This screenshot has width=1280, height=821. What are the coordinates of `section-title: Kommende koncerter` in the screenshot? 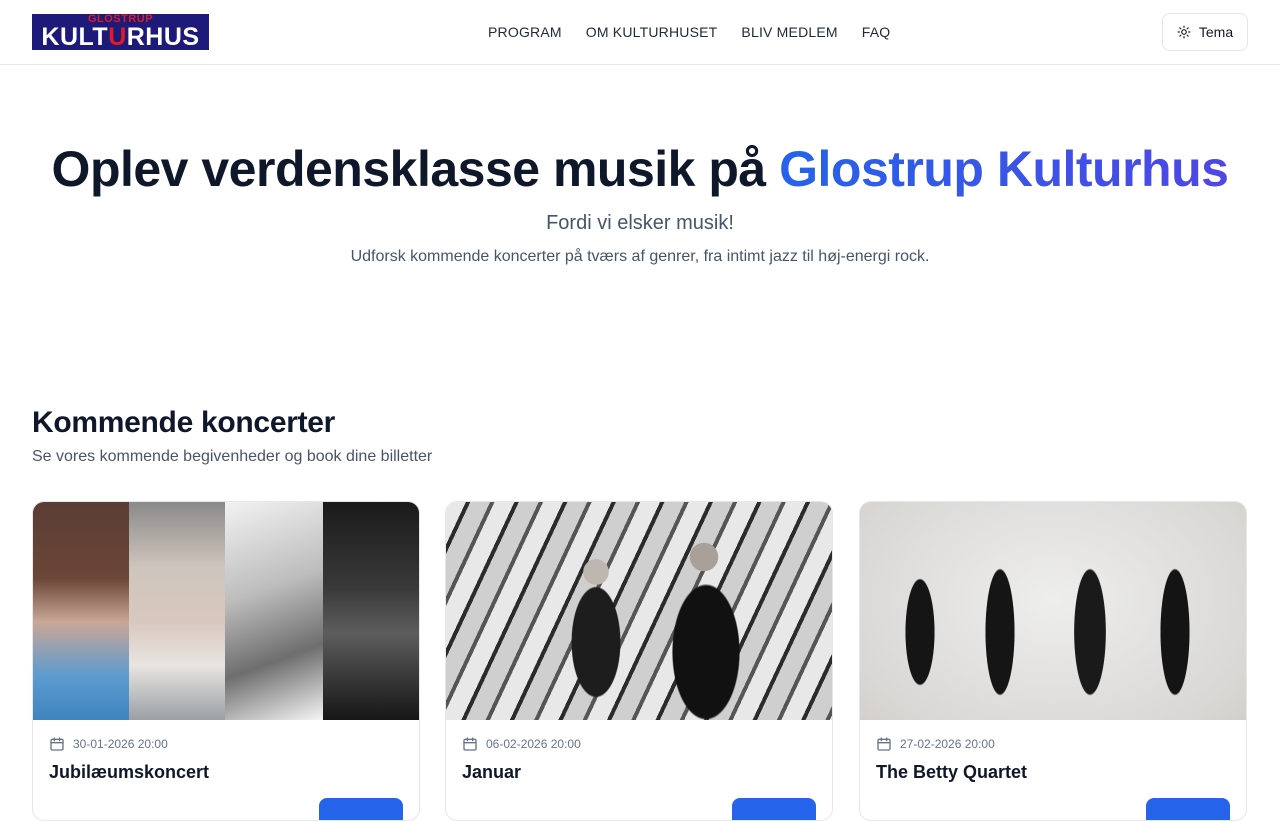 It's located at (184, 422).